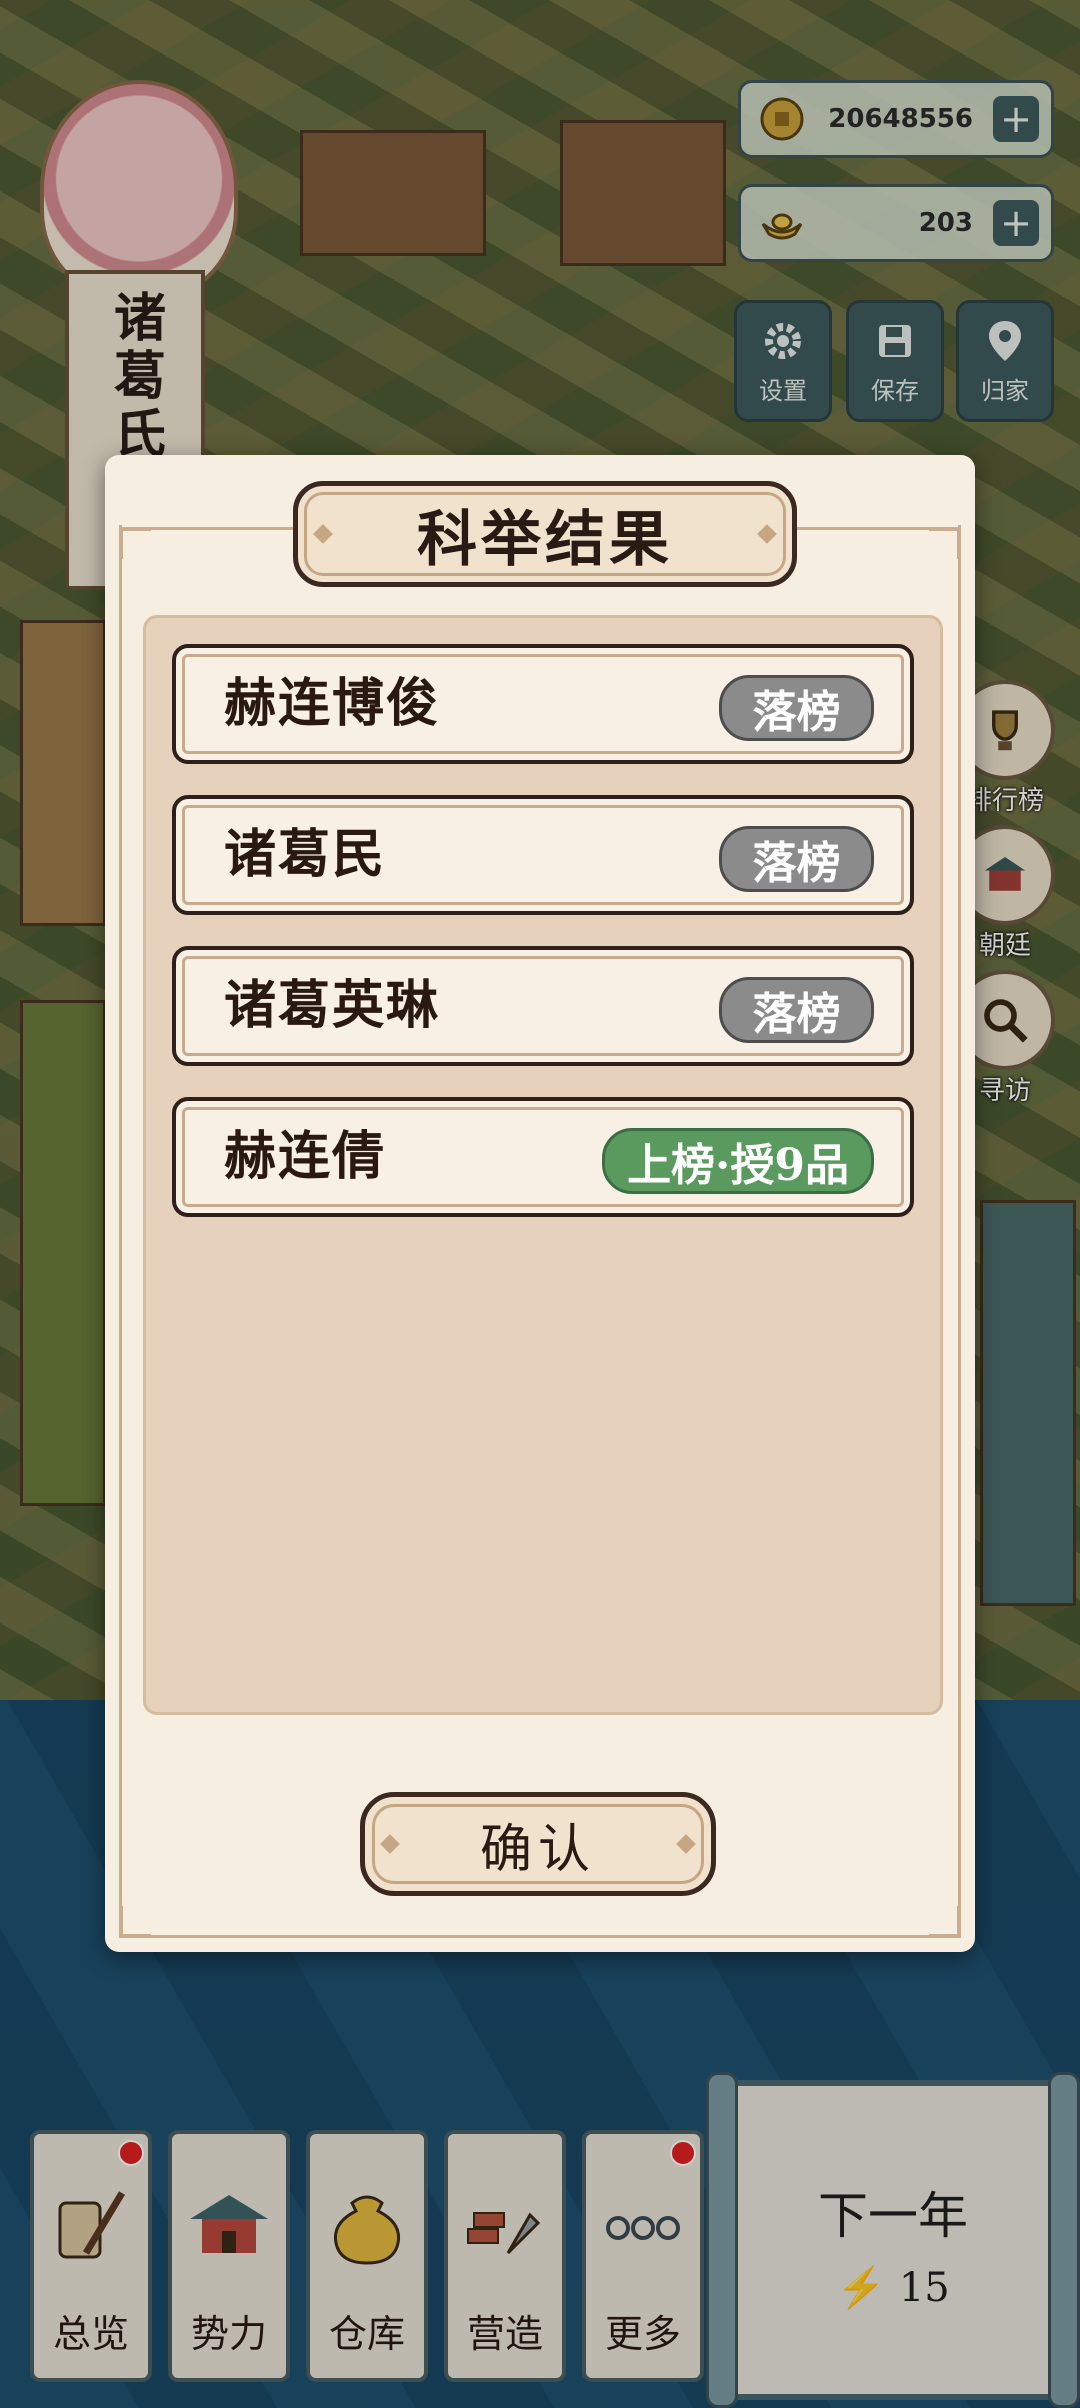  What do you see at coordinates (543, 855) in the screenshot?
I see `list-item: 诸葛民 落榜` at bounding box center [543, 855].